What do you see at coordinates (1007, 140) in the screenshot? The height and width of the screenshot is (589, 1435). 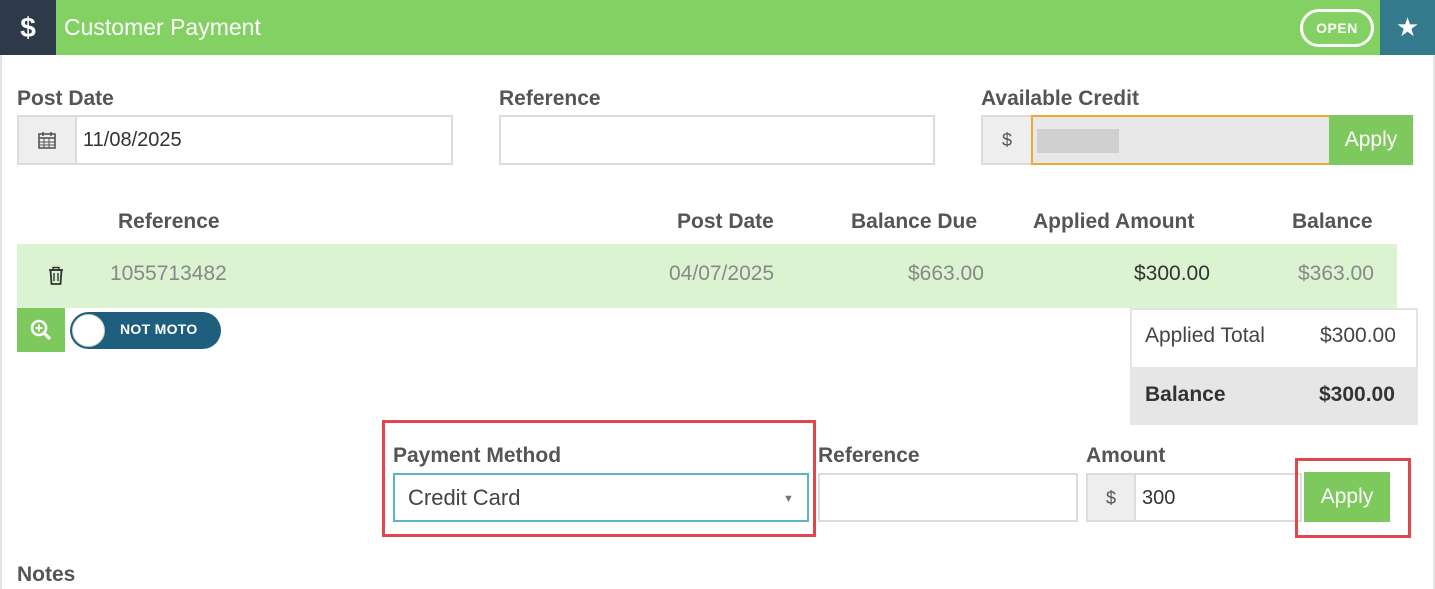 I see `currency-addon: $` at bounding box center [1007, 140].